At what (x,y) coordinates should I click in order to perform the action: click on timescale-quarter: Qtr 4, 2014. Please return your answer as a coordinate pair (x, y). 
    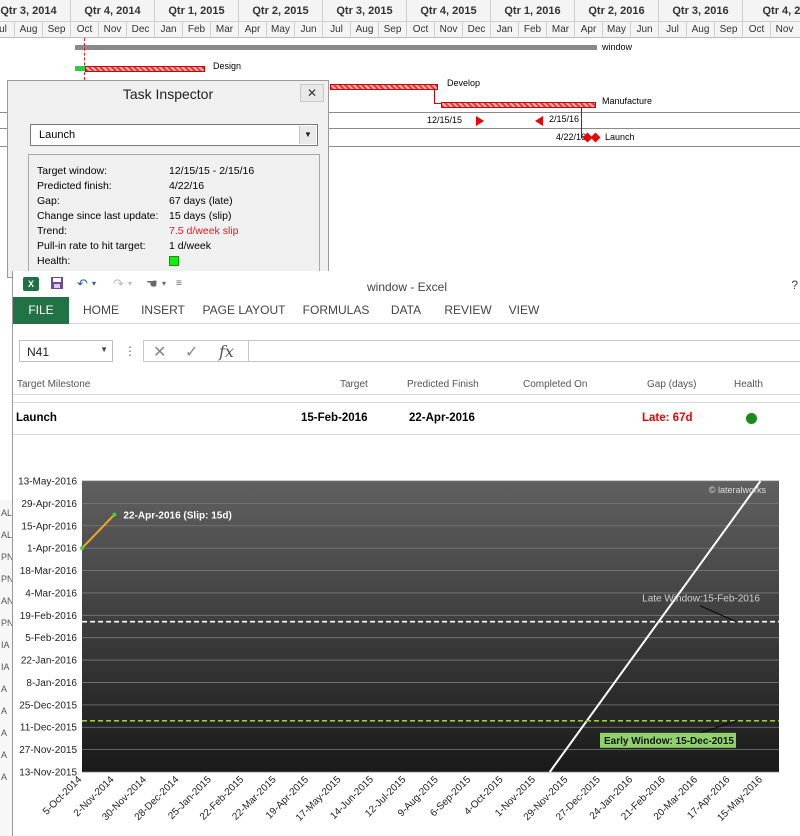
    Looking at the image, I should click on (112, 11).